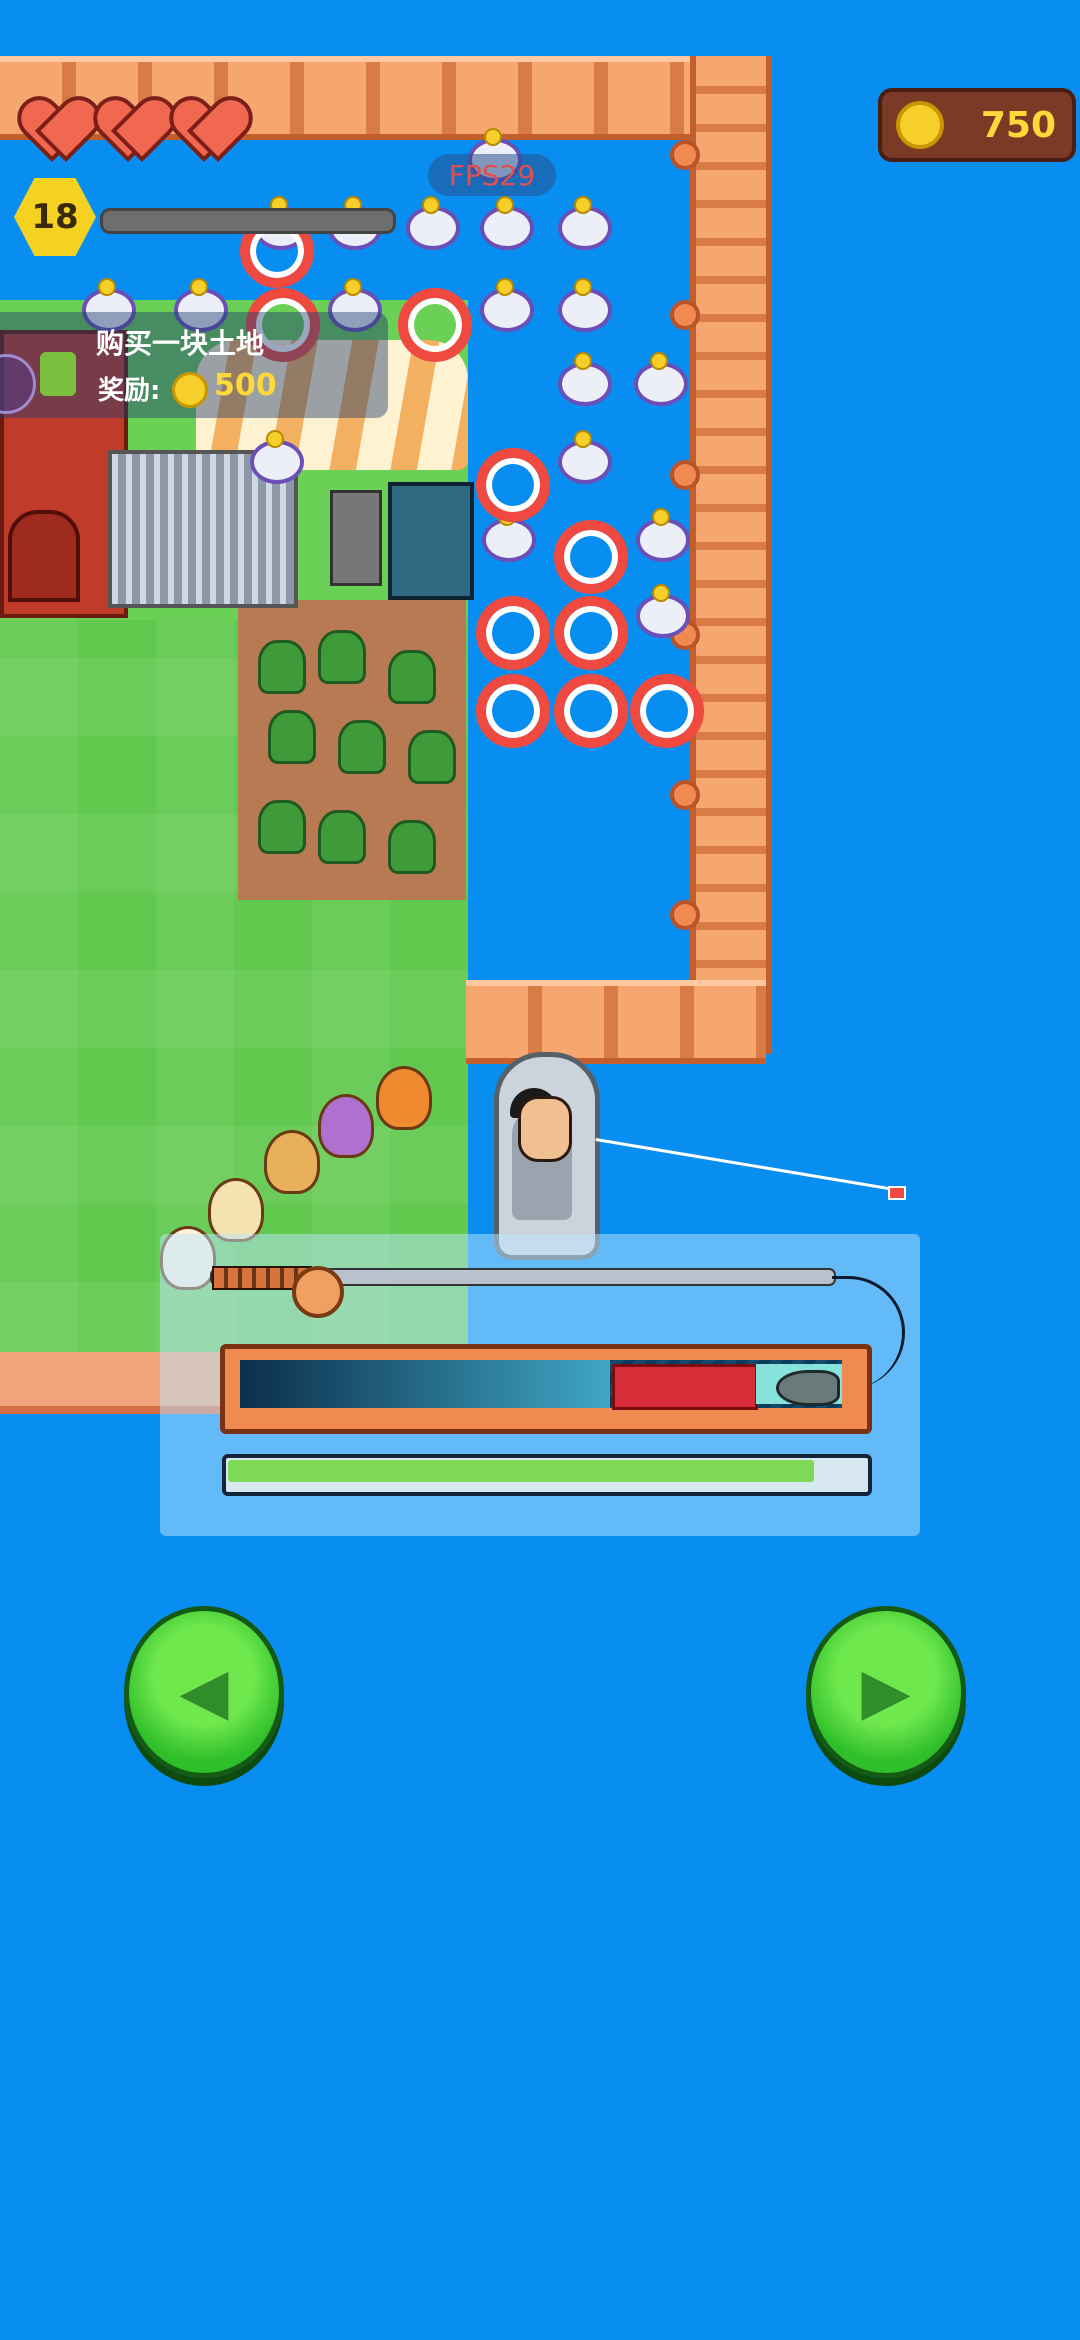 This screenshot has width=1080, height=2340. I want to click on fps-counter: FPS29, so click(492, 175).